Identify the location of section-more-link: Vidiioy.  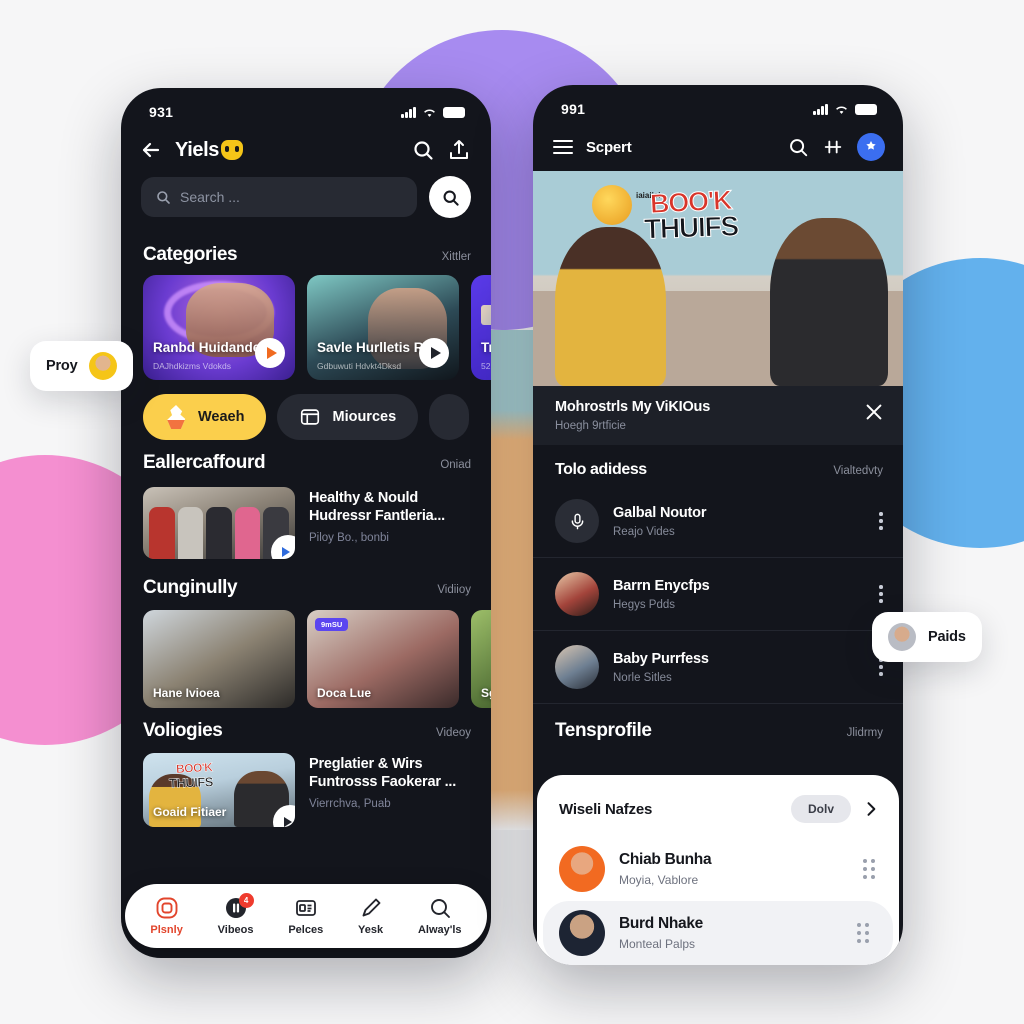
(454, 590).